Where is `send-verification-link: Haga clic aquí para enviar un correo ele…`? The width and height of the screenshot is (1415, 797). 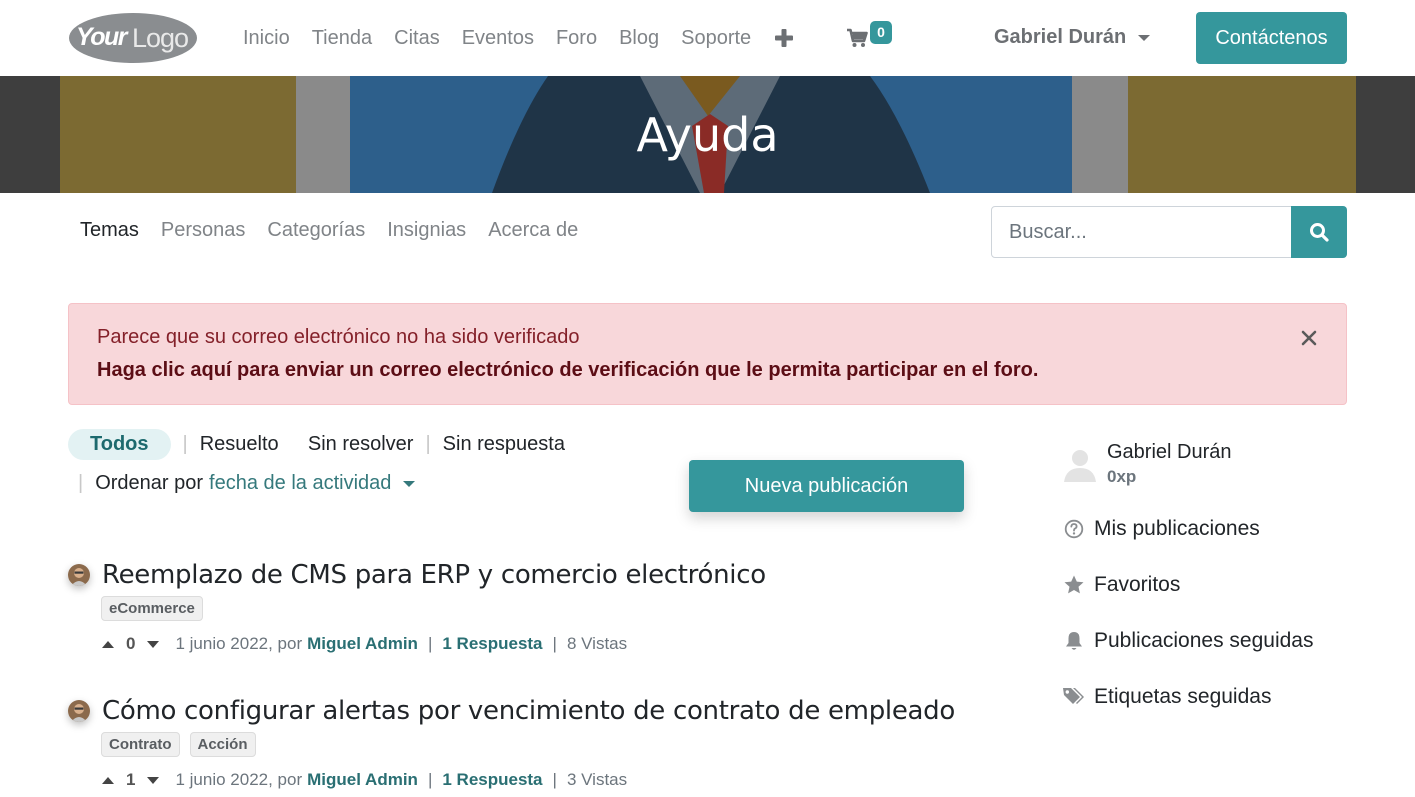
send-verification-link: Haga clic aquí para enviar un correo ele… is located at coordinates (567, 370).